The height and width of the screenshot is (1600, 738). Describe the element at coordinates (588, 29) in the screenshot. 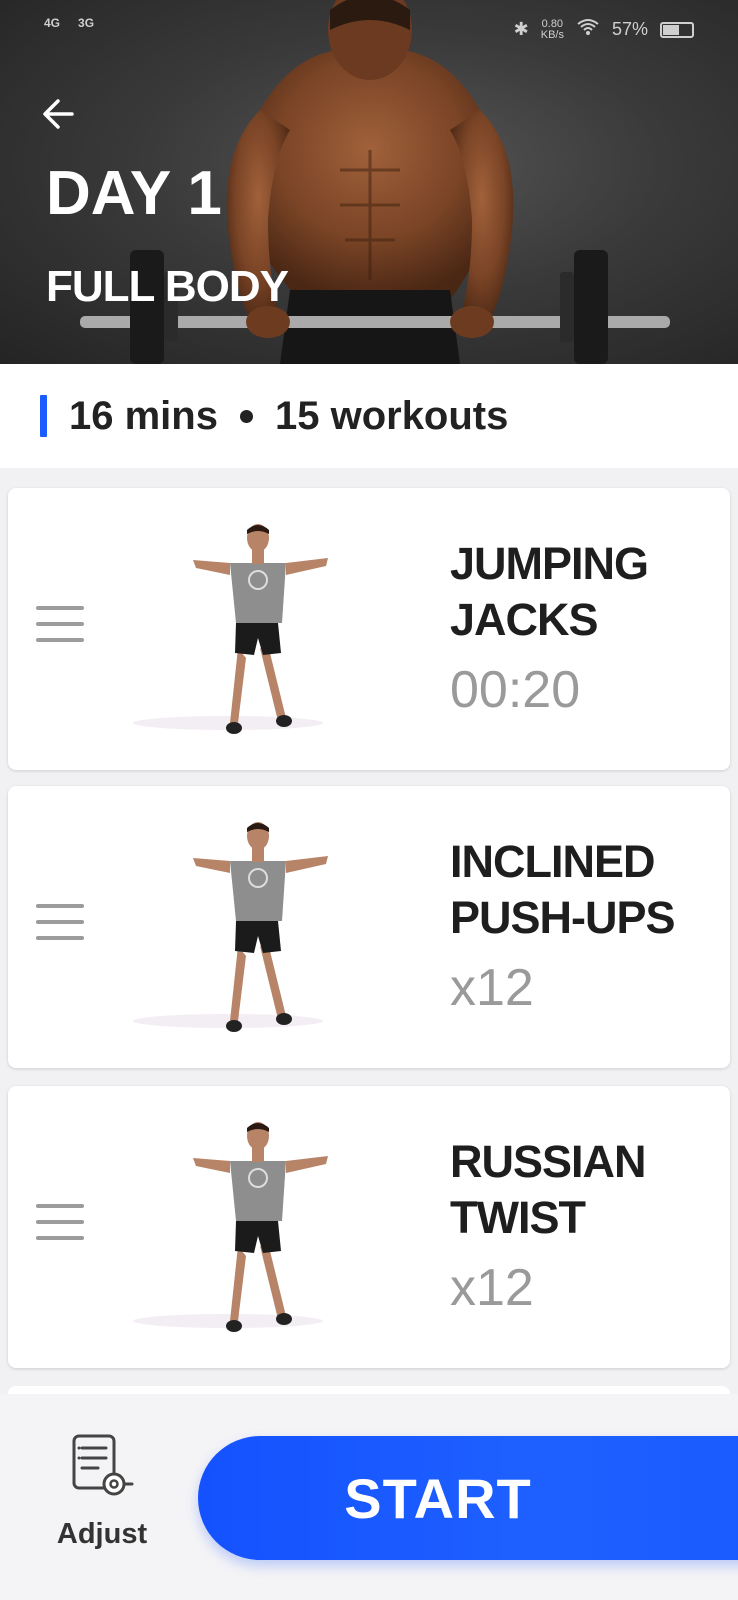

I see `wifi-icon` at that location.